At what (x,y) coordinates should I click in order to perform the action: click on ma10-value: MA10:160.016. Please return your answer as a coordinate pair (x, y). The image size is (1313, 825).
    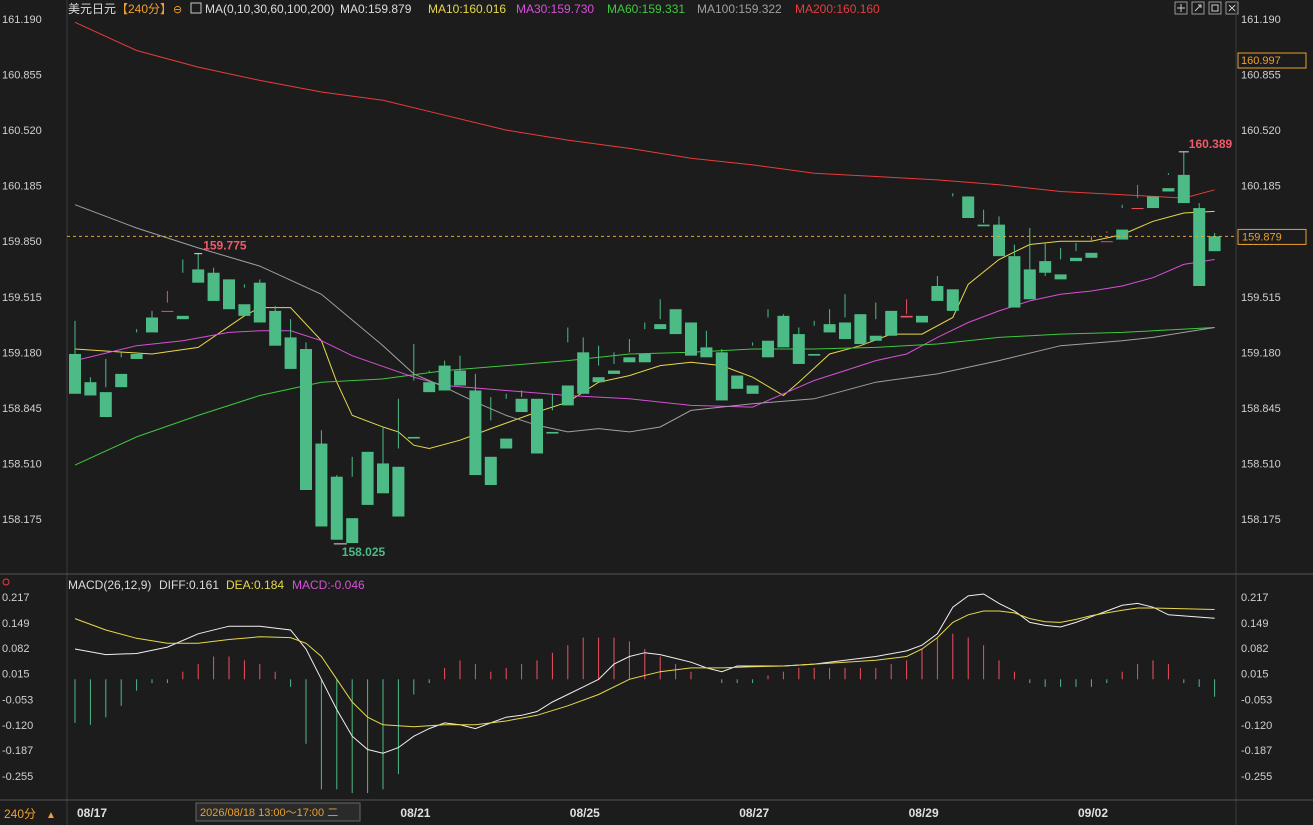
    Looking at the image, I should click on (467, 9).